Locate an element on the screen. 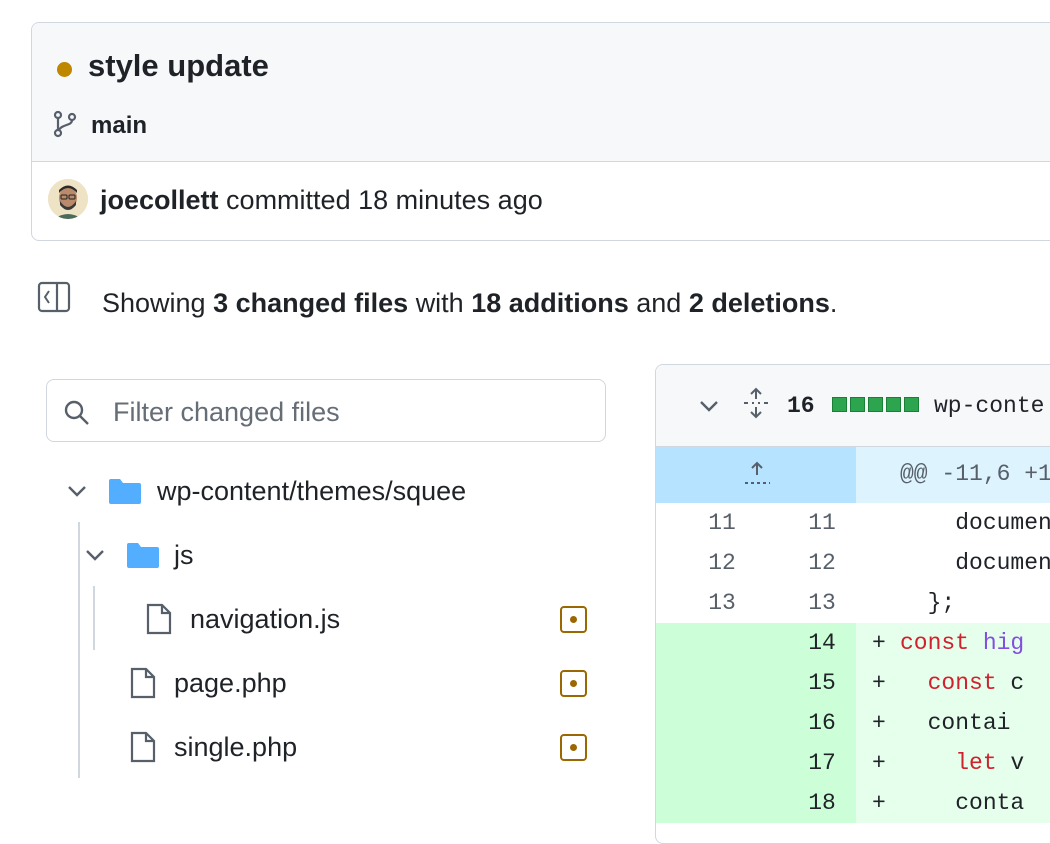  summary-deletions: 2 deletions is located at coordinates (759, 303).